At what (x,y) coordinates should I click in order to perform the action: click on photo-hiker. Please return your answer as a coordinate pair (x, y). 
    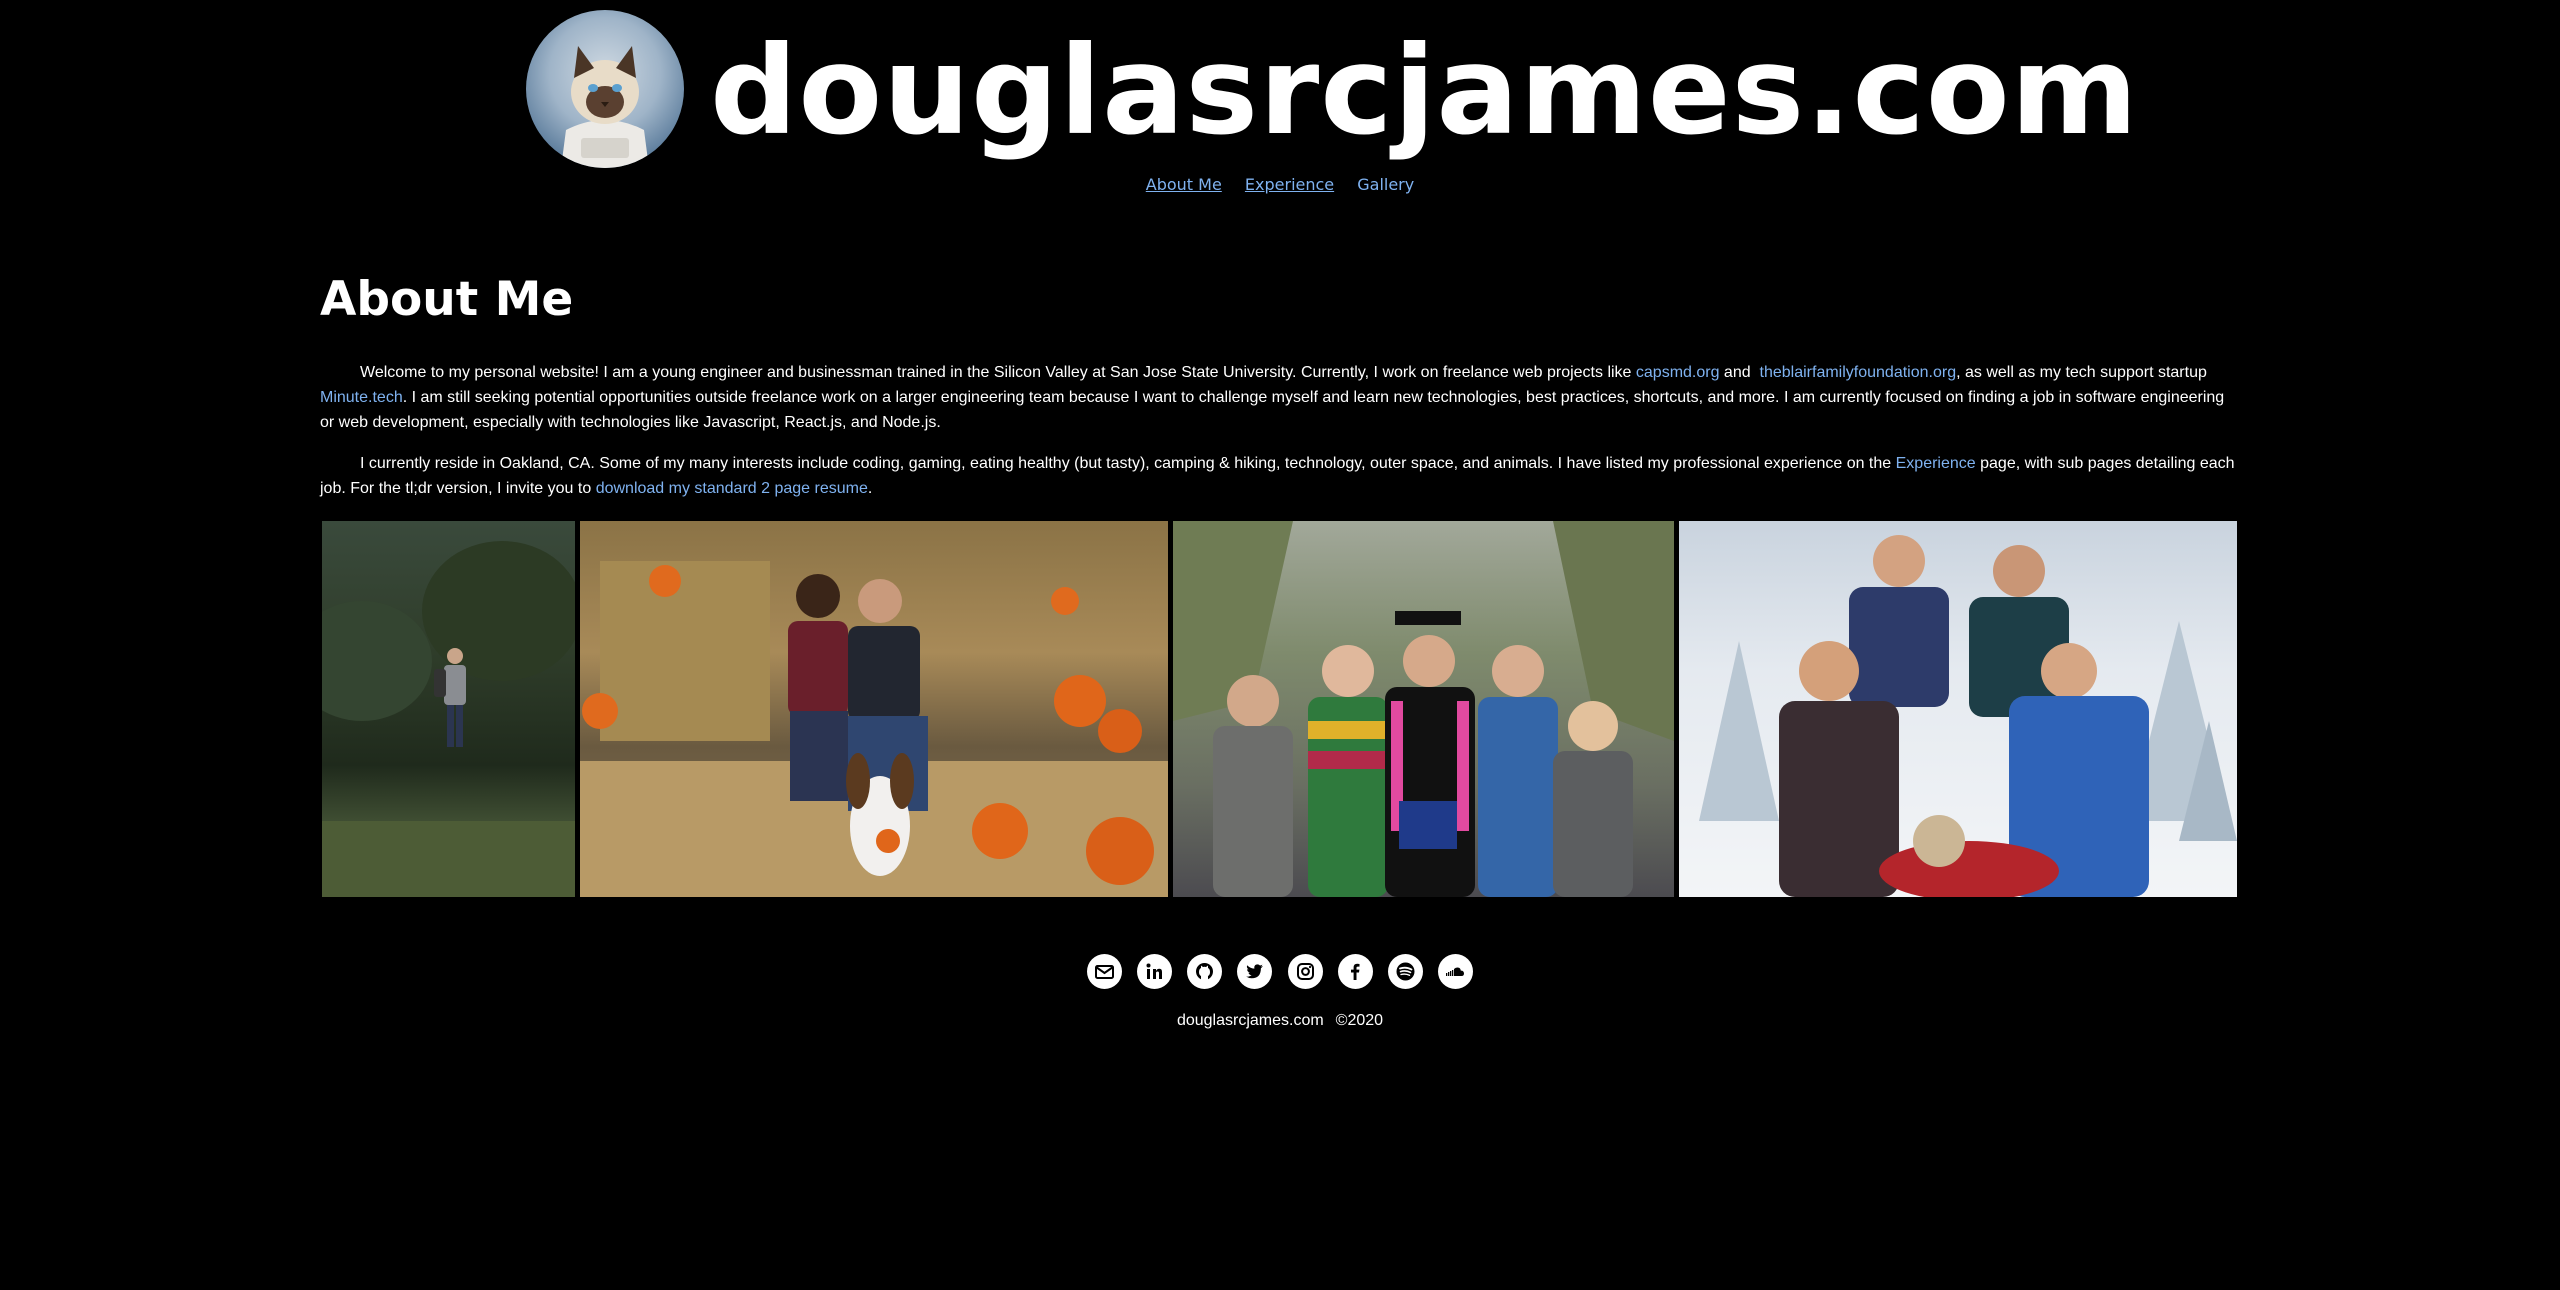
    Looking at the image, I should click on (448, 709).